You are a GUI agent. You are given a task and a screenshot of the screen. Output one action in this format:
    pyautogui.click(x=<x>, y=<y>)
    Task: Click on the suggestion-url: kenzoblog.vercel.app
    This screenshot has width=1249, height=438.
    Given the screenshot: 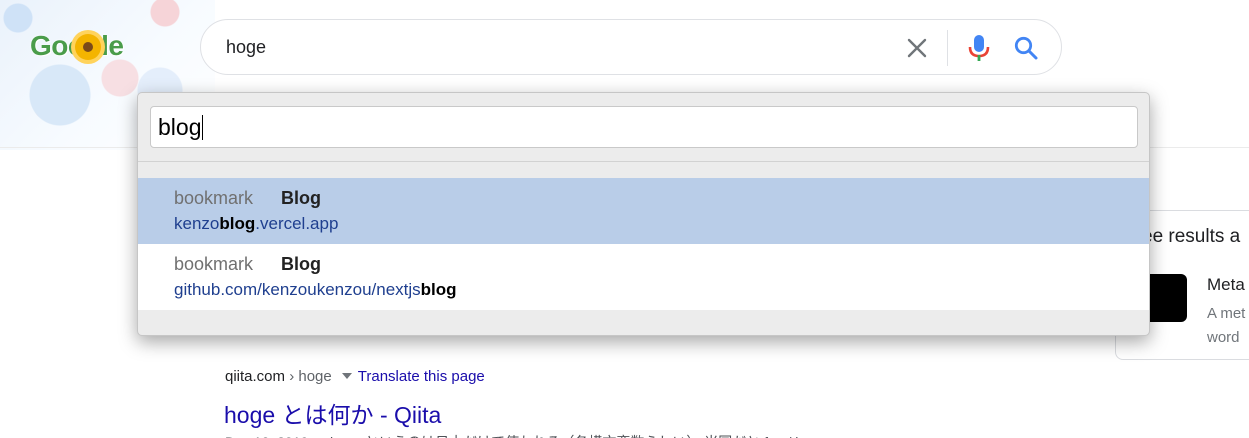 What is the action you would take?
    pyautogui.click(x=256, y=224)
    